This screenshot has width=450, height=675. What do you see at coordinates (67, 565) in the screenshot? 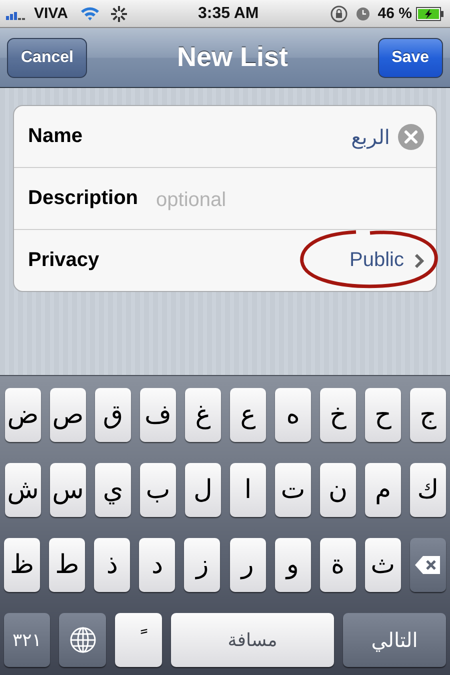
I see `keyboard-key: ط` at bounding box center [67, 565].